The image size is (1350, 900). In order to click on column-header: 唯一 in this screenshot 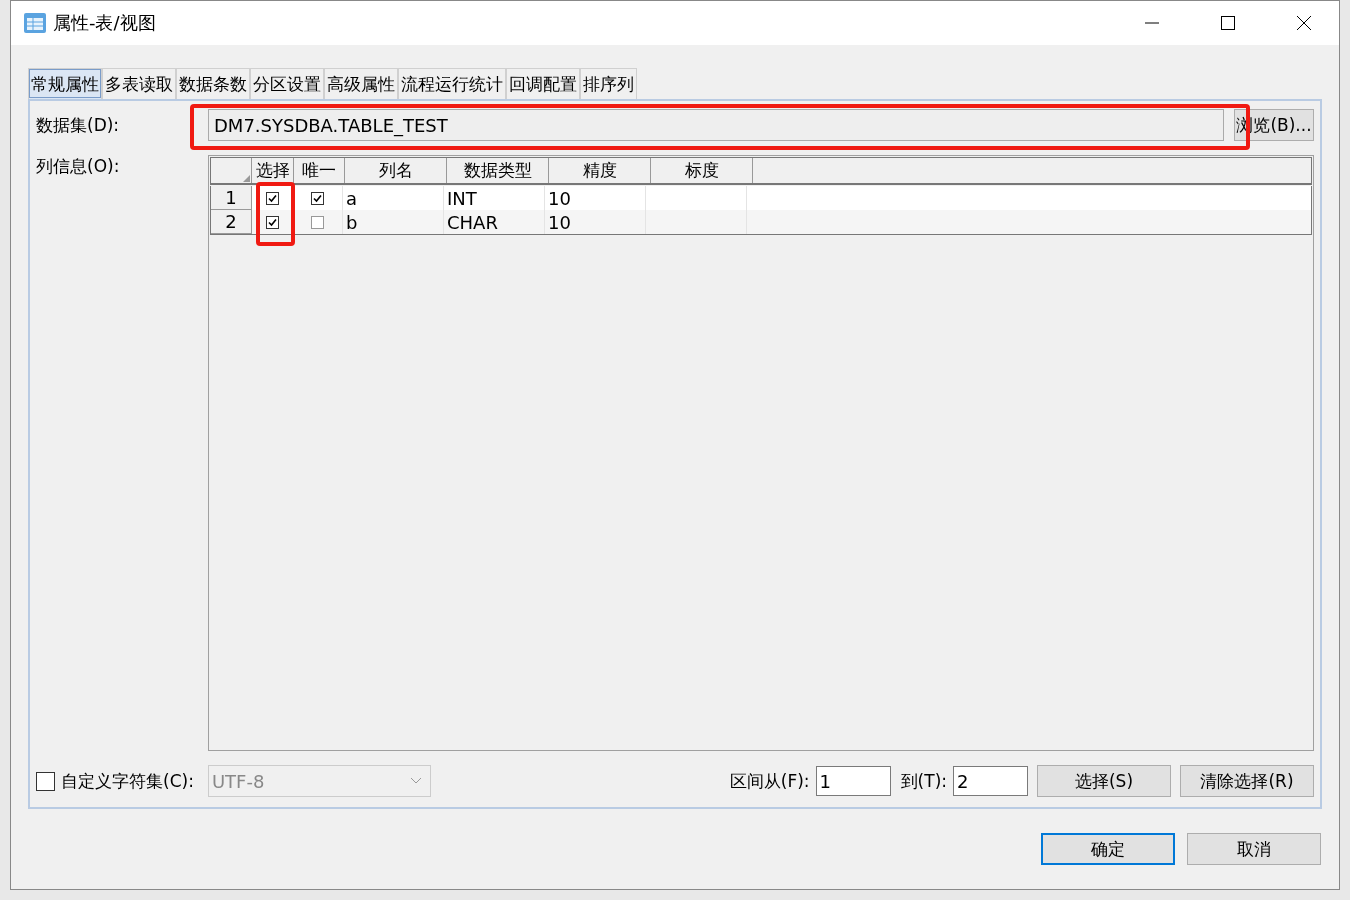, I will do `click(319, 170)`.